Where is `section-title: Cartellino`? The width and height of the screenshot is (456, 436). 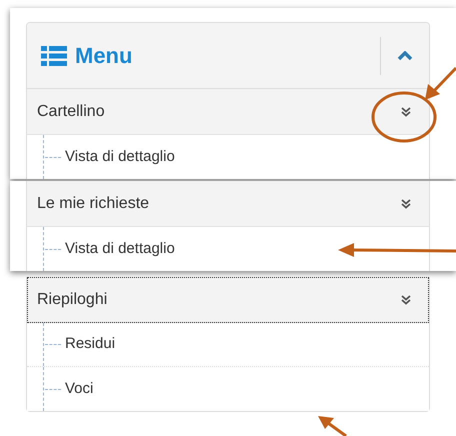 section-title: Cartellino is located at coordinates (71, 112).